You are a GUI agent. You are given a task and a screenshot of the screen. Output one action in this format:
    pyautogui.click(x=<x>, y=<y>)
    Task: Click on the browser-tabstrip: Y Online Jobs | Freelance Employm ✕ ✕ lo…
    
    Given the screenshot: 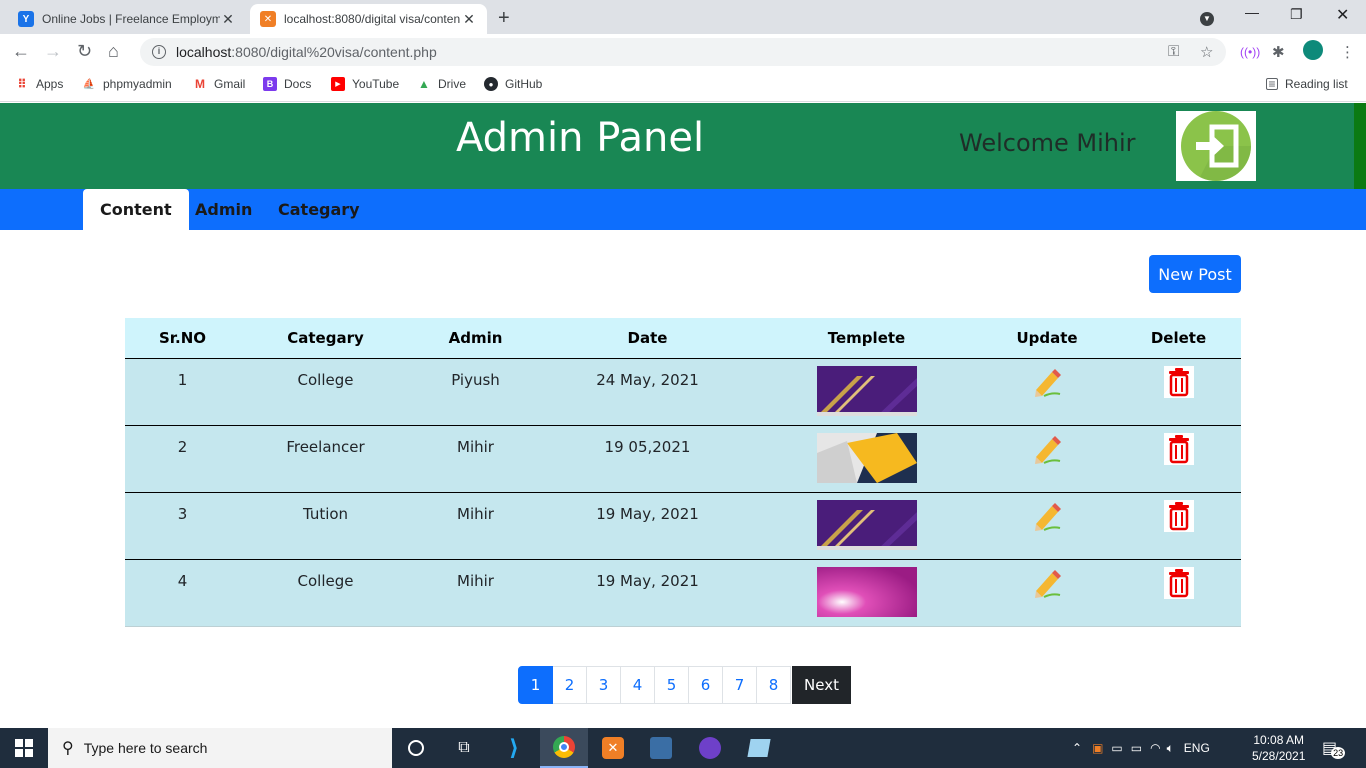 What is the action you would take?
    pyautogui.click(x=683, y=17)
    